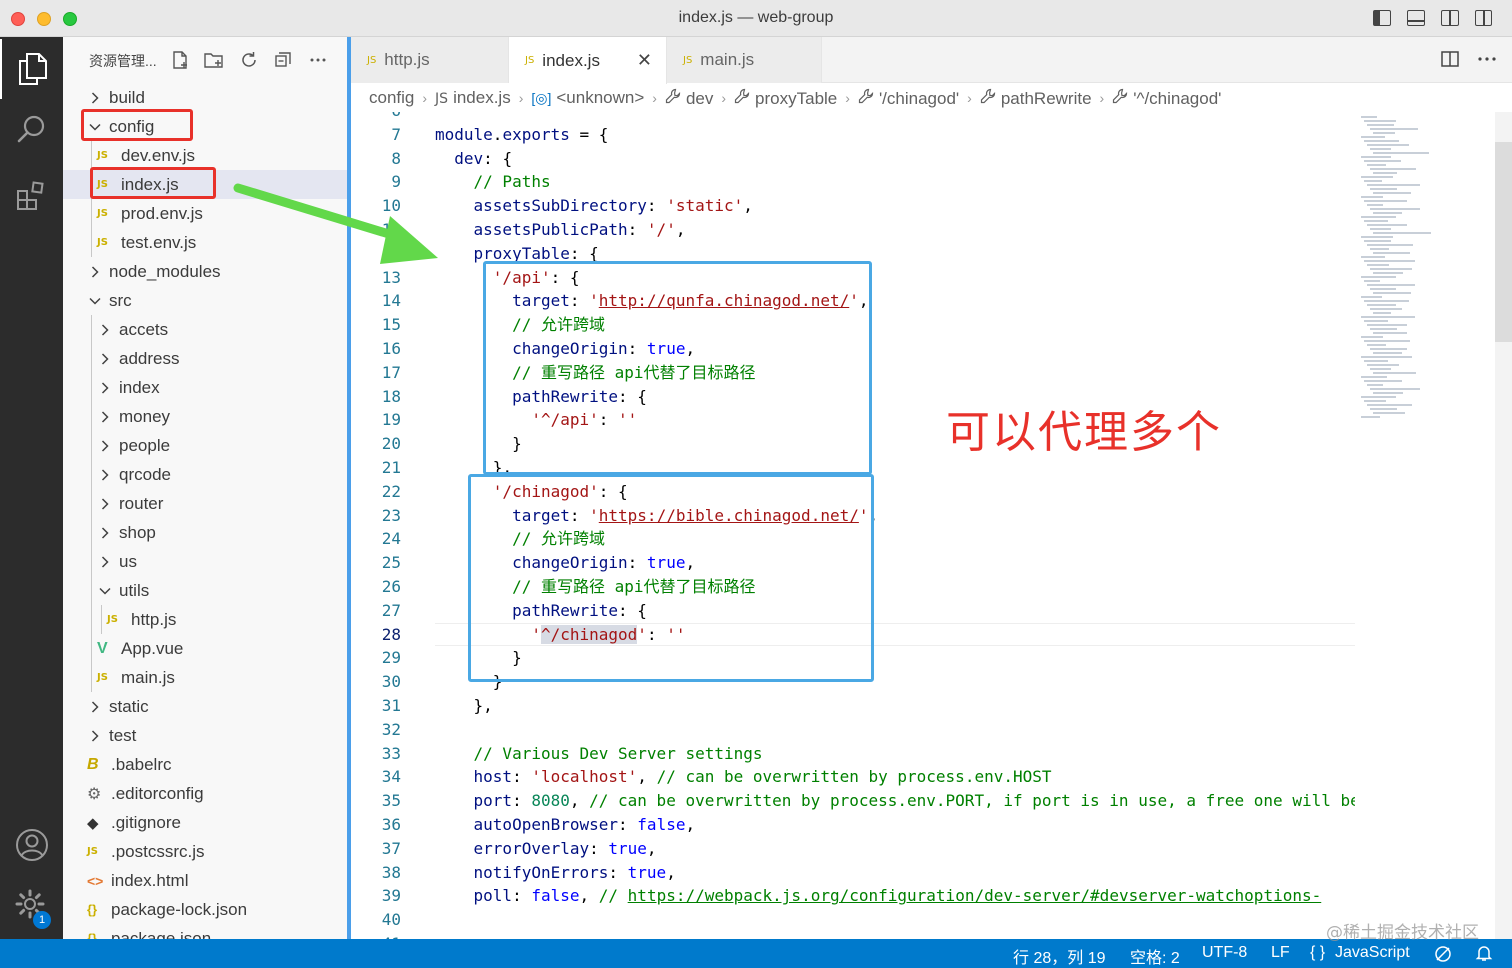 The height and width of the screenshot is (968, 1512). I want to click on code-line: 13 '/api': {, so click(853, 278).